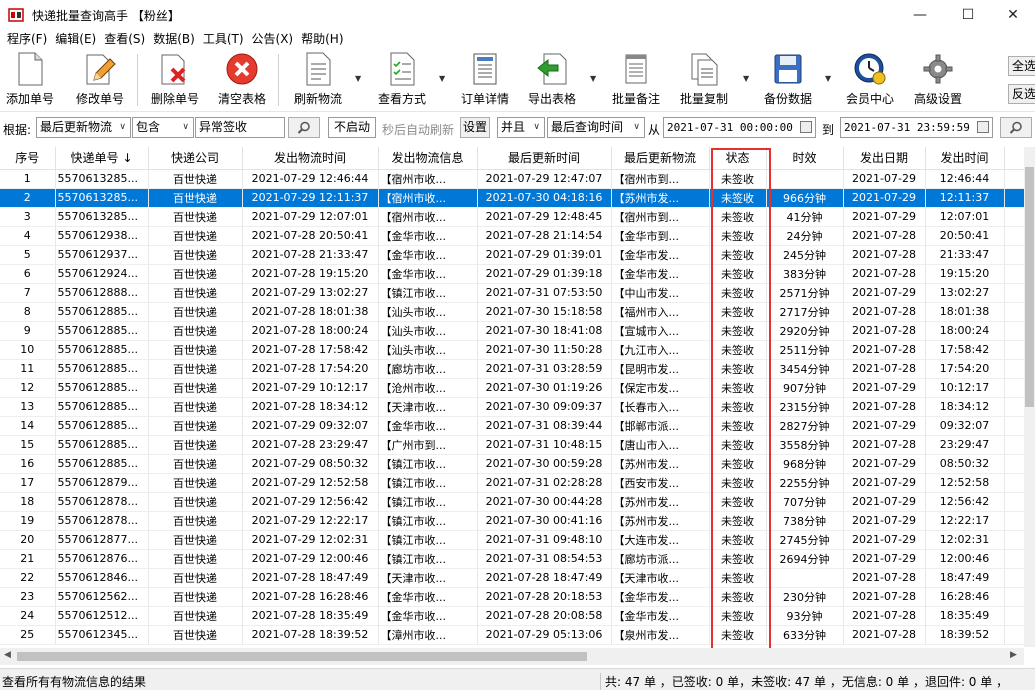 The height and width of the screenshot is (690, 1035). I want to click on settings-button: 设置, so click(475, 127).